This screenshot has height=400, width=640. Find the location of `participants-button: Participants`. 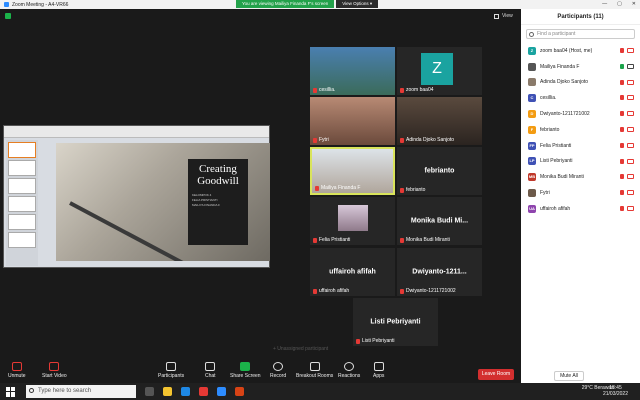

participants-button: Participants is located at coordinates (171, 370).